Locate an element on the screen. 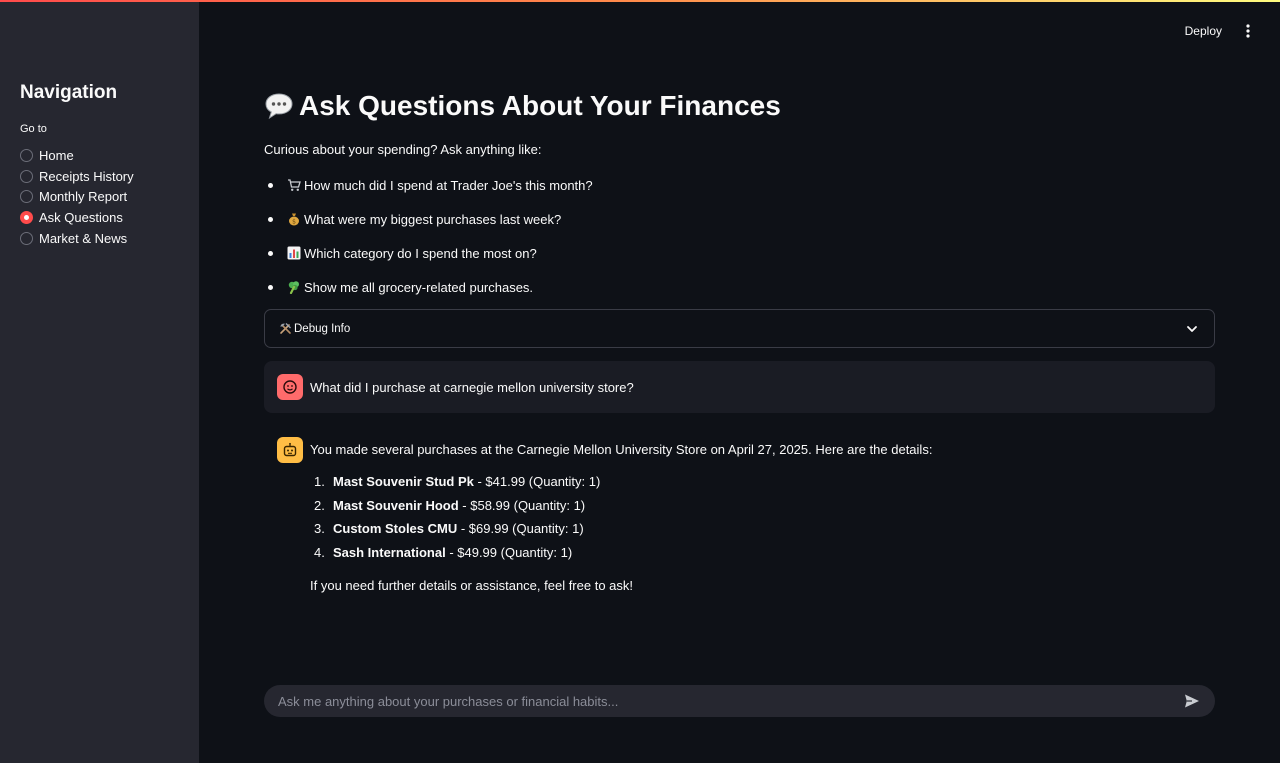  item-number: 2. is located at coordinates (319, 505).